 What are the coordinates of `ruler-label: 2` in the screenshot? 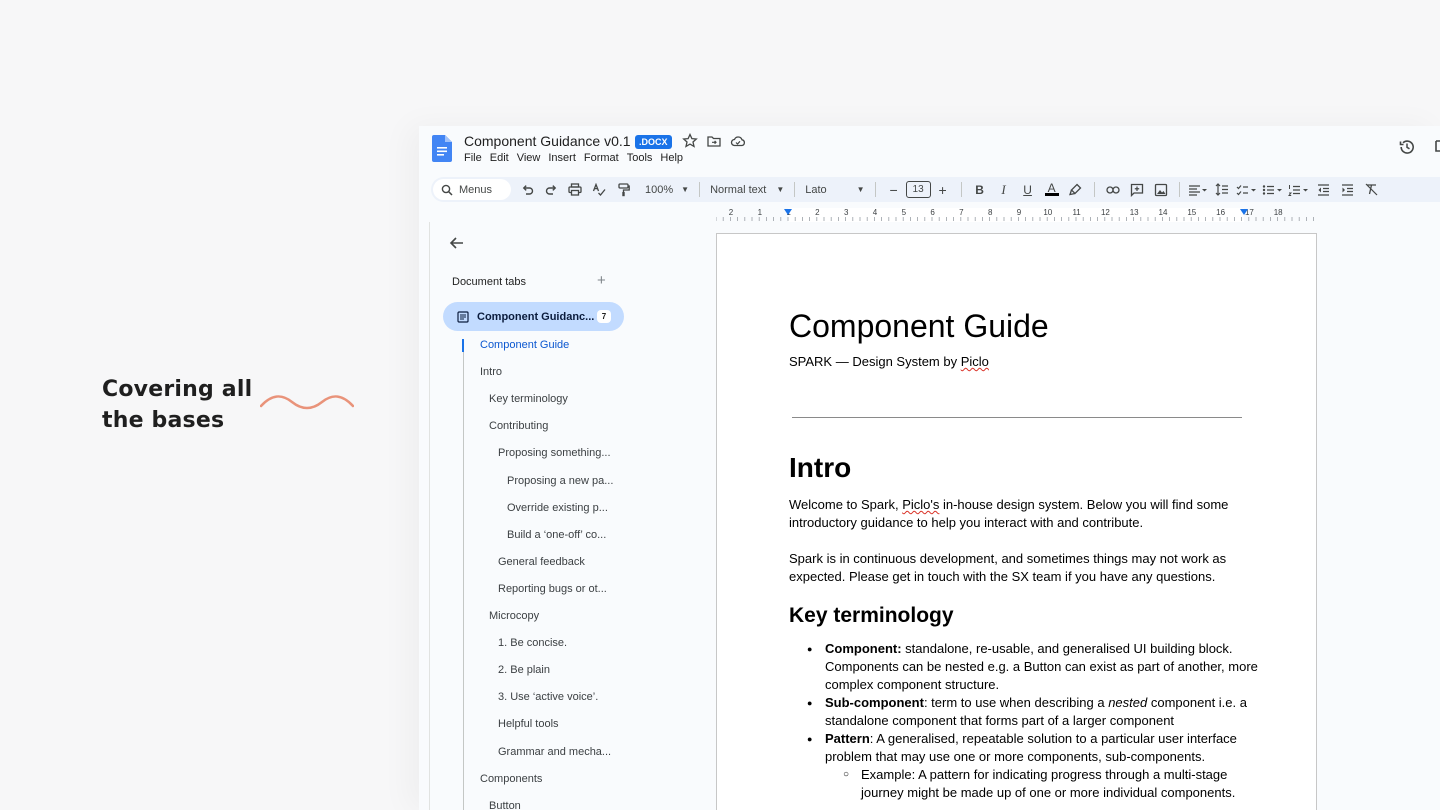 It's located at (817, 212).